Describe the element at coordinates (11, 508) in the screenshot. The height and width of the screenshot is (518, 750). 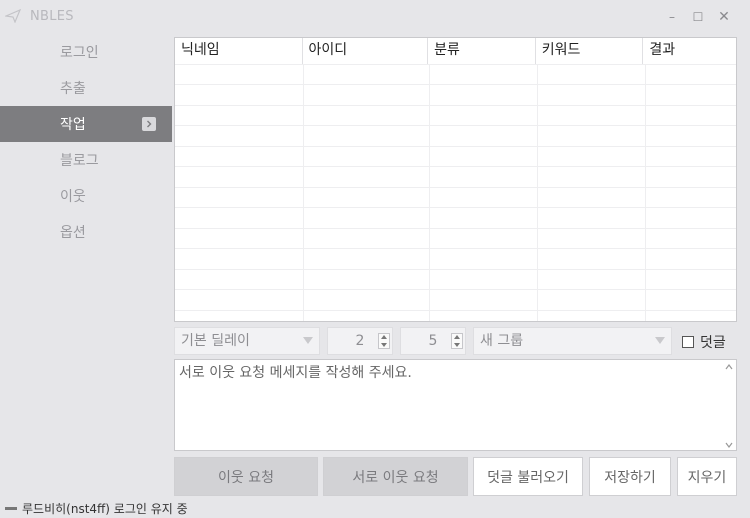
I see `status-indicator-icon` at that location.